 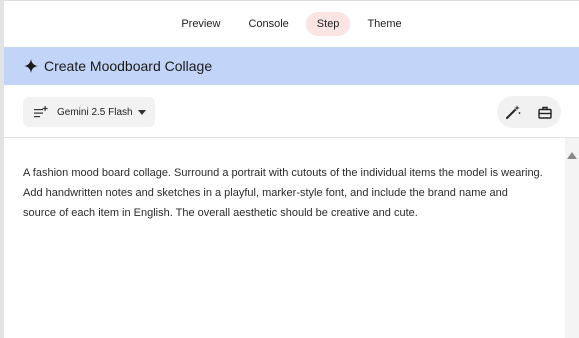 I want to click on tab-step: Step, so click(x=328, y=24).